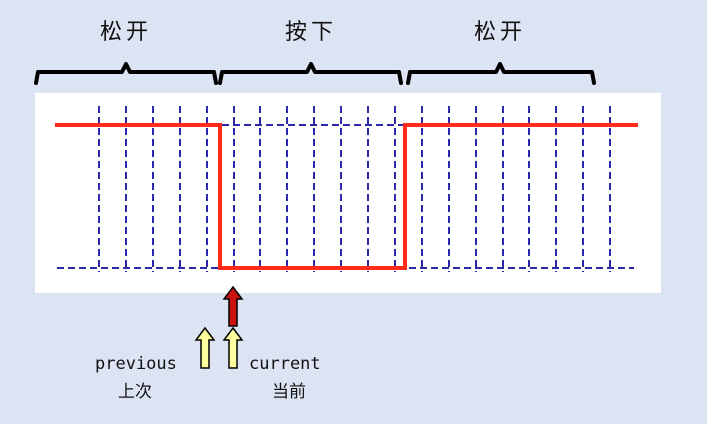  What do you see at coordinates (289, 392) in the screenshot?
I see `current-label-zh: 当前` at bounding box center [289, 392].